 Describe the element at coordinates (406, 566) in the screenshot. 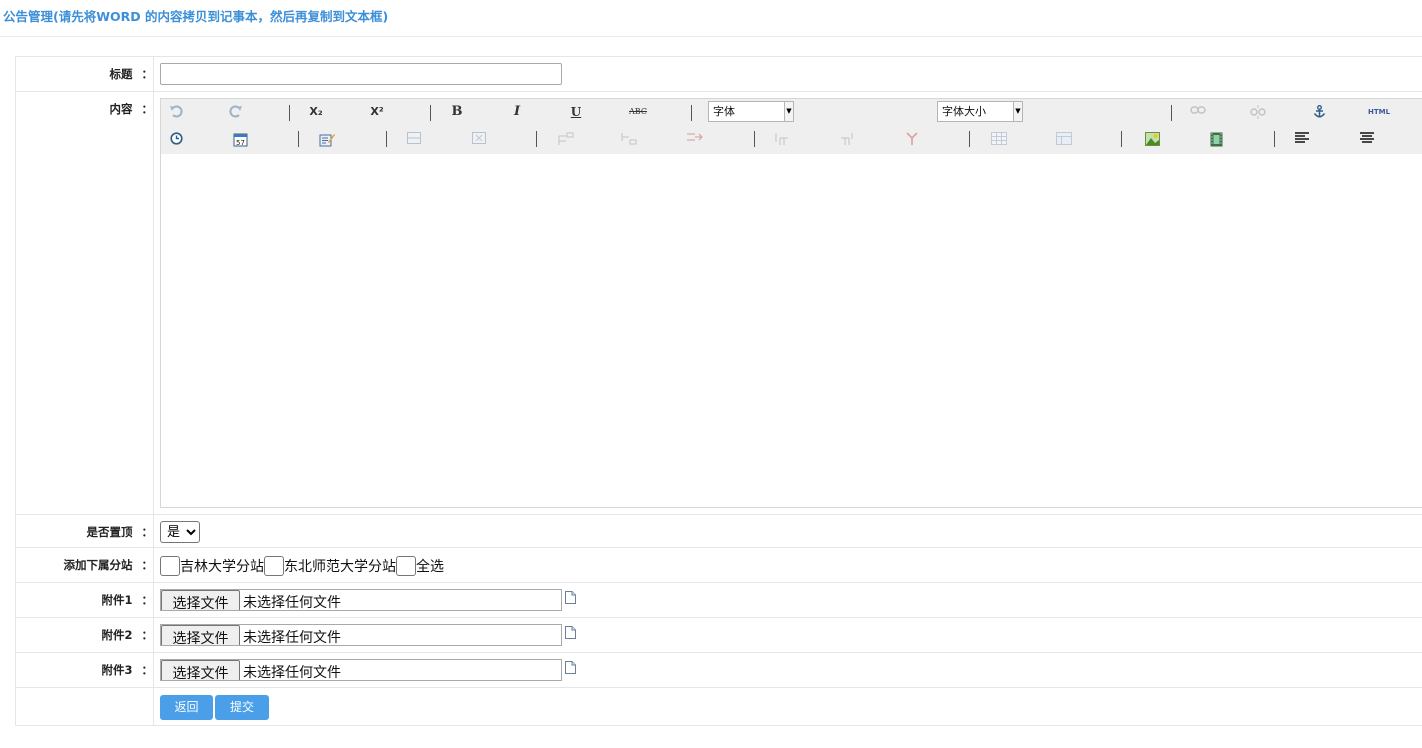

I see `select-all-checkbox` at that location.